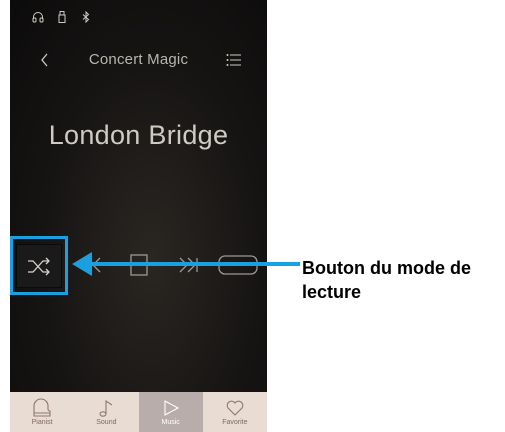 The image size is (505, 432). Describe the element at coordinates (186, 264) in the screenshot. I see `callout-arrow` at that location.